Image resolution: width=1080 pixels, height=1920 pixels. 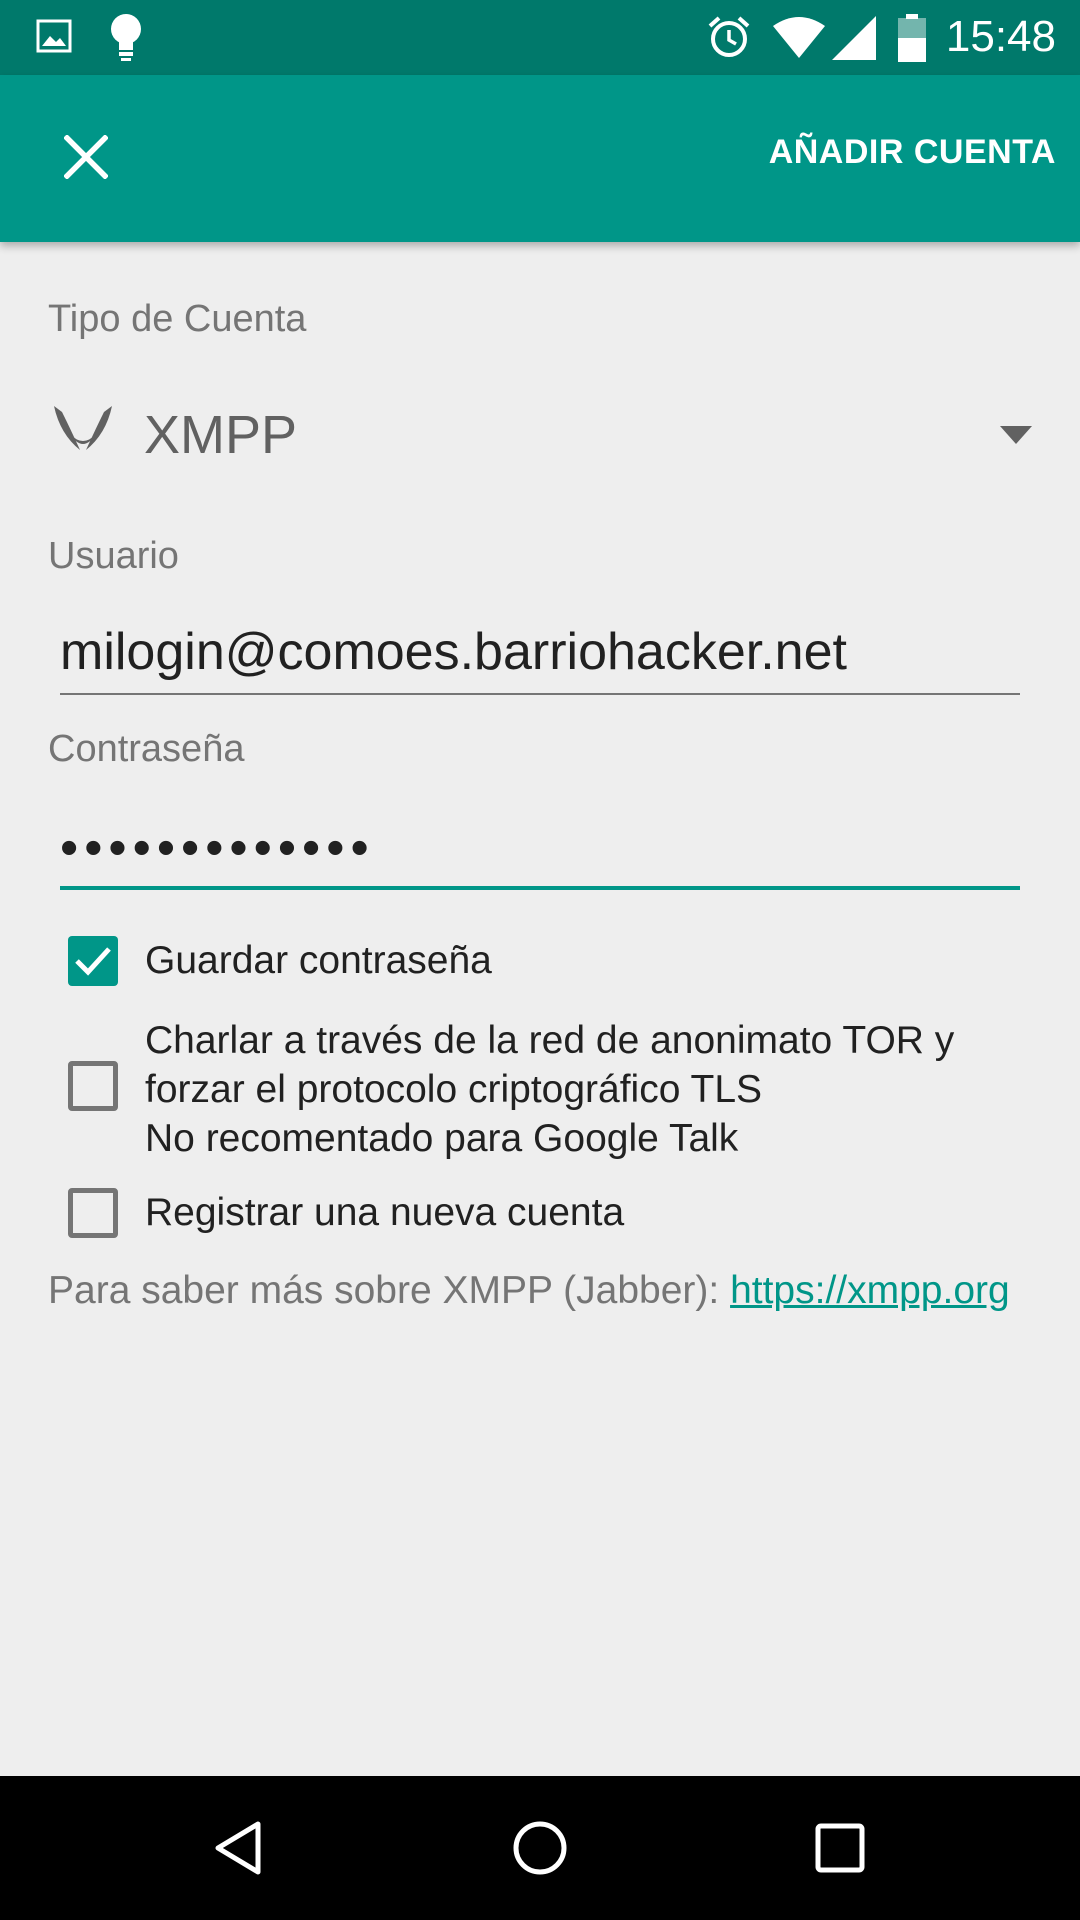 I want to click on password-label: Contraseña, so click(x=146, y=749).